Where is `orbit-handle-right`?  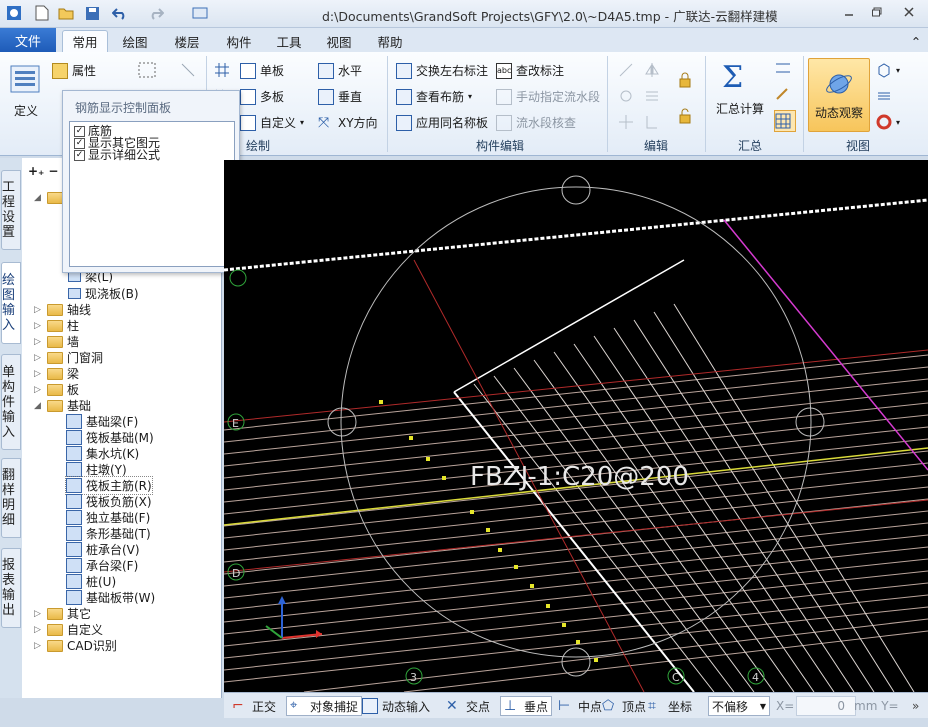
orbit-handle-right is located at coordinates (810, 422).